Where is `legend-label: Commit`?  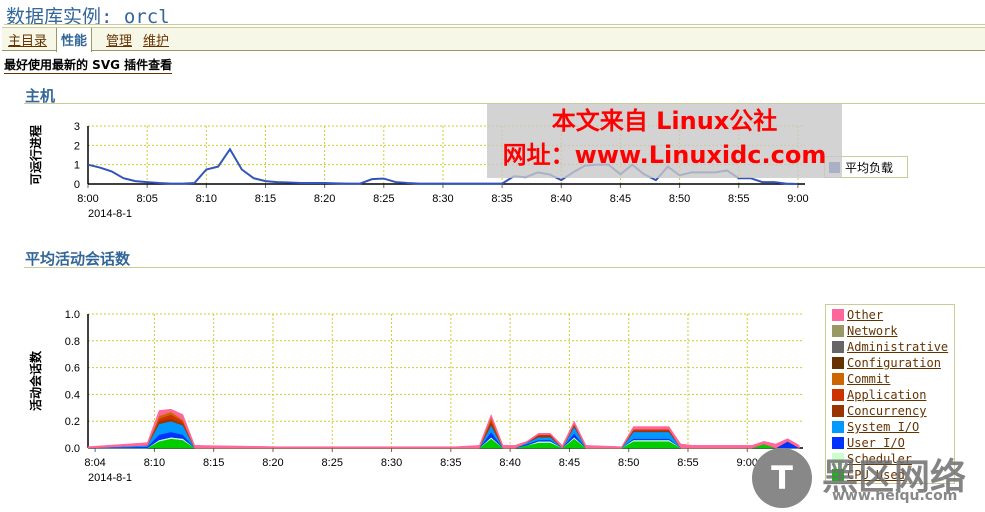 legend-label: Commit is located at coordinates (868, 379).